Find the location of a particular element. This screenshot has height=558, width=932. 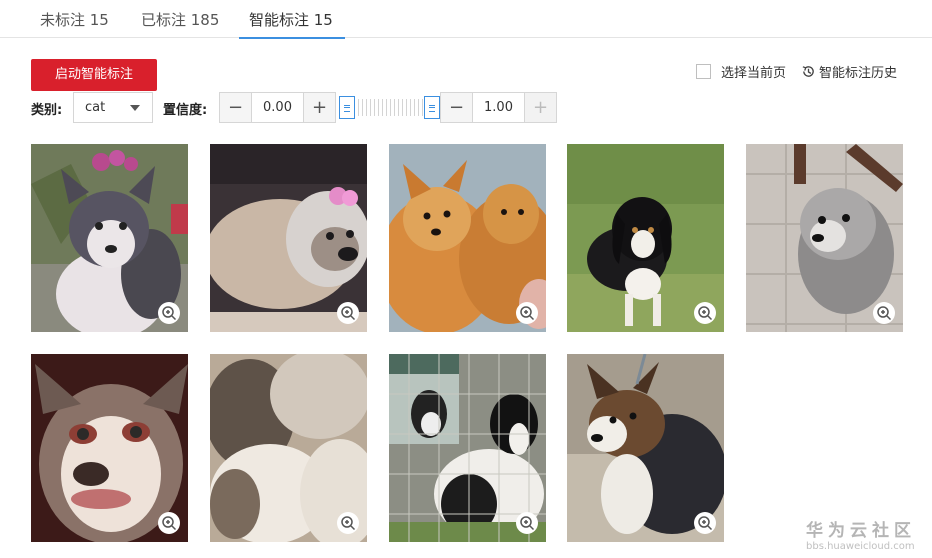

tab-smart-labeling: 智能标注 15 is located at coordinates (292, 24).